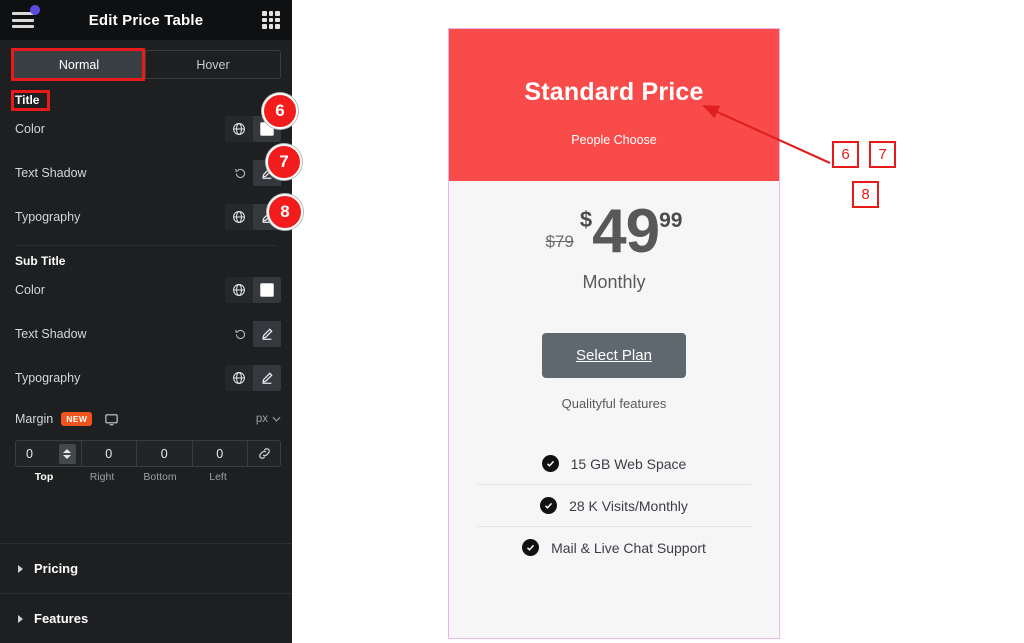  I want to click on list-item: Mail & Live Chat Support, so click(614, 547).